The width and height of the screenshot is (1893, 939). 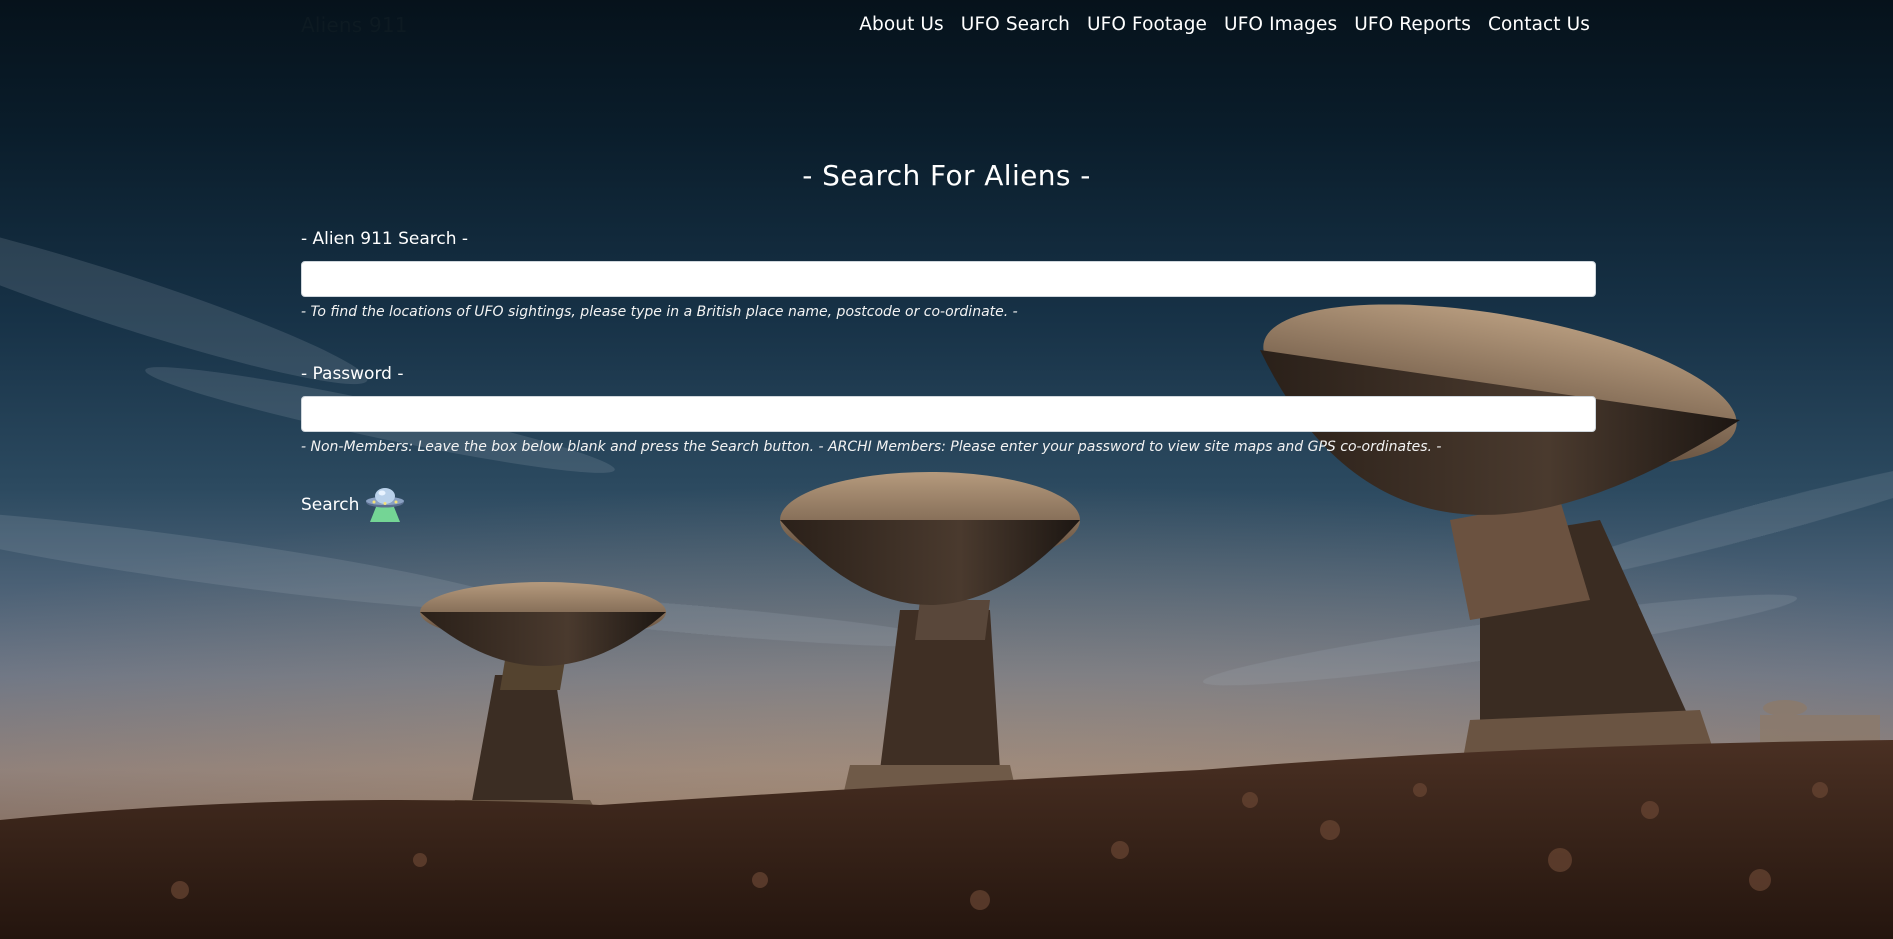 What do you see at coordinates (948, 279) in the screenshot?
I see `search-input` at bounding box center [948, 279].